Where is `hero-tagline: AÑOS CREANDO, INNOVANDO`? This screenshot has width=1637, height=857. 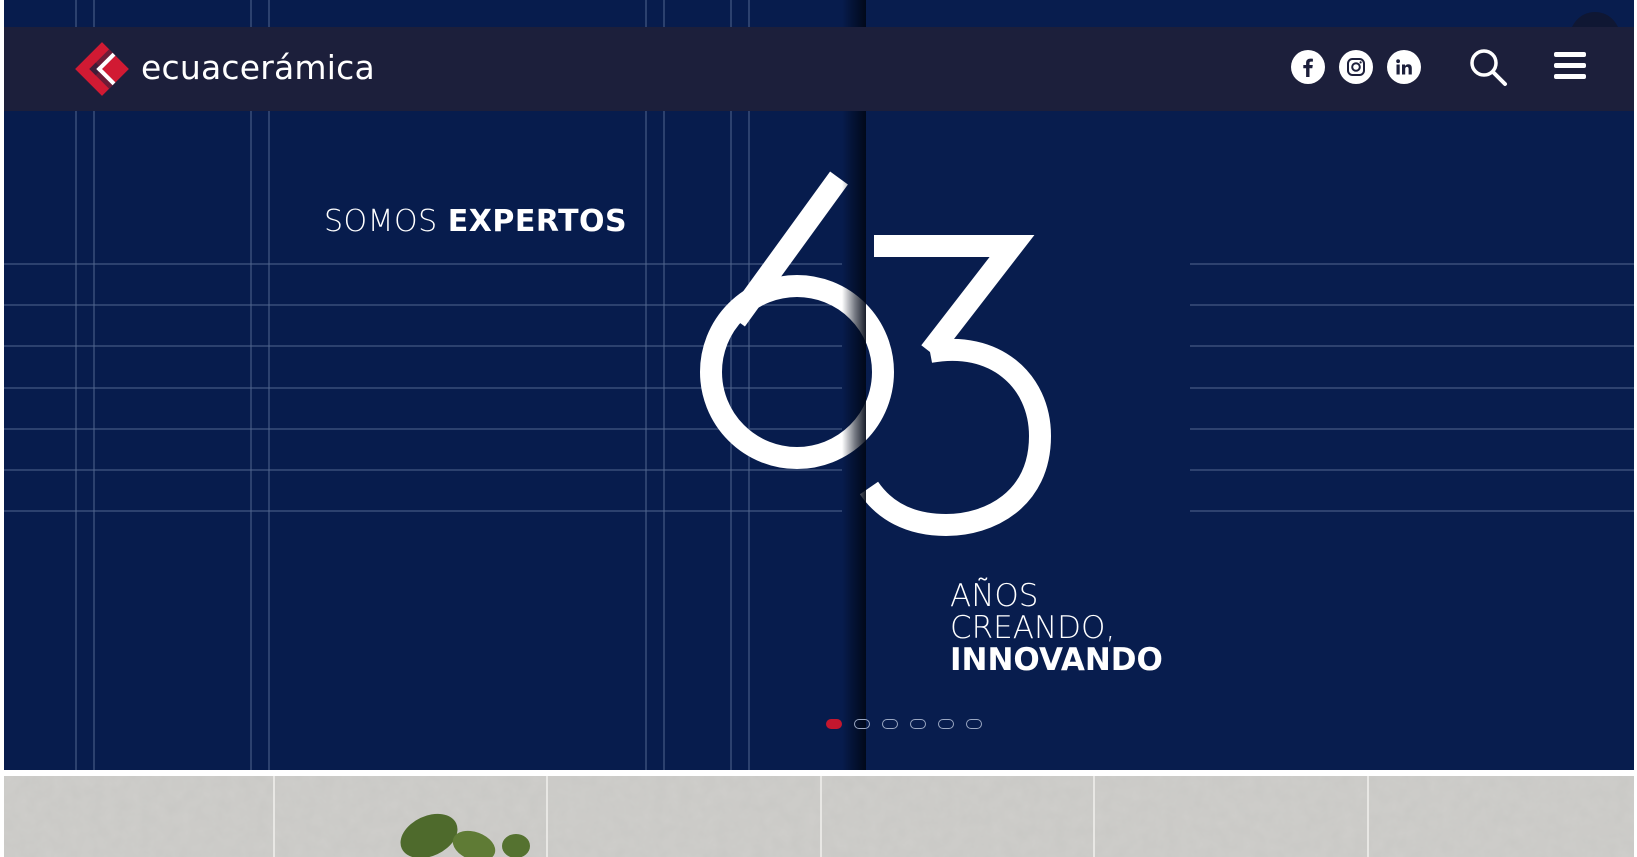
hero-tagline: AÑOS CREANDO, INNOVANDO is located at coordinates (1056, 628).